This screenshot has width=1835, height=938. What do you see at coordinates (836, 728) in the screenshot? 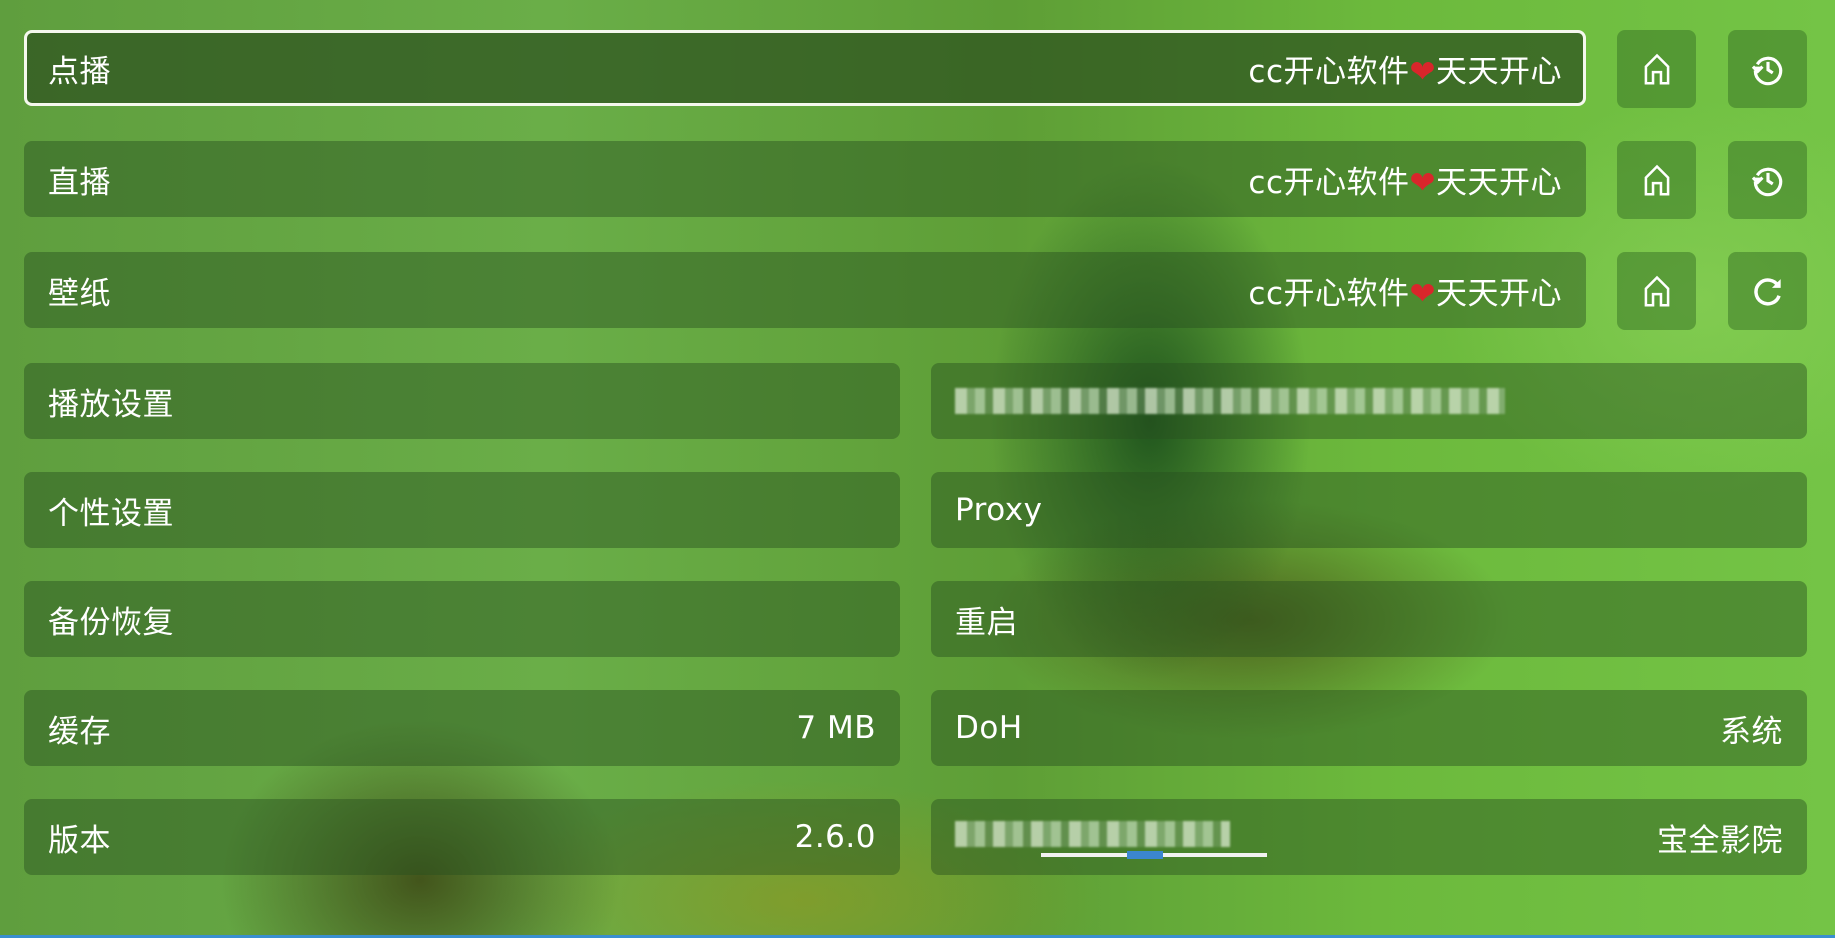
I see `cache-size: 7 MB` at bounding box center [836, 728].